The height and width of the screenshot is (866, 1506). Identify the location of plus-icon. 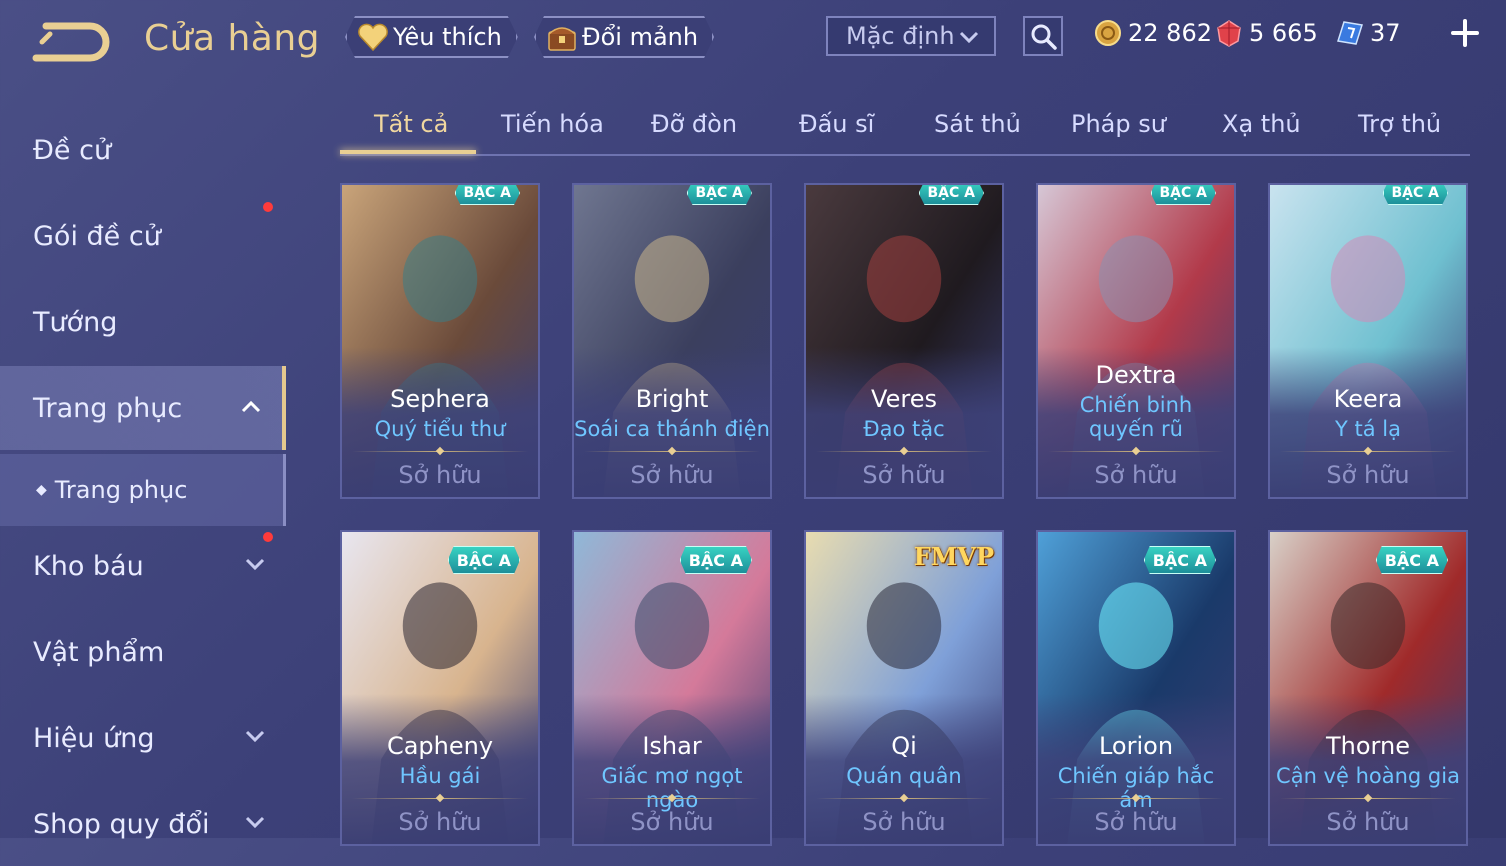
(1465, 33).